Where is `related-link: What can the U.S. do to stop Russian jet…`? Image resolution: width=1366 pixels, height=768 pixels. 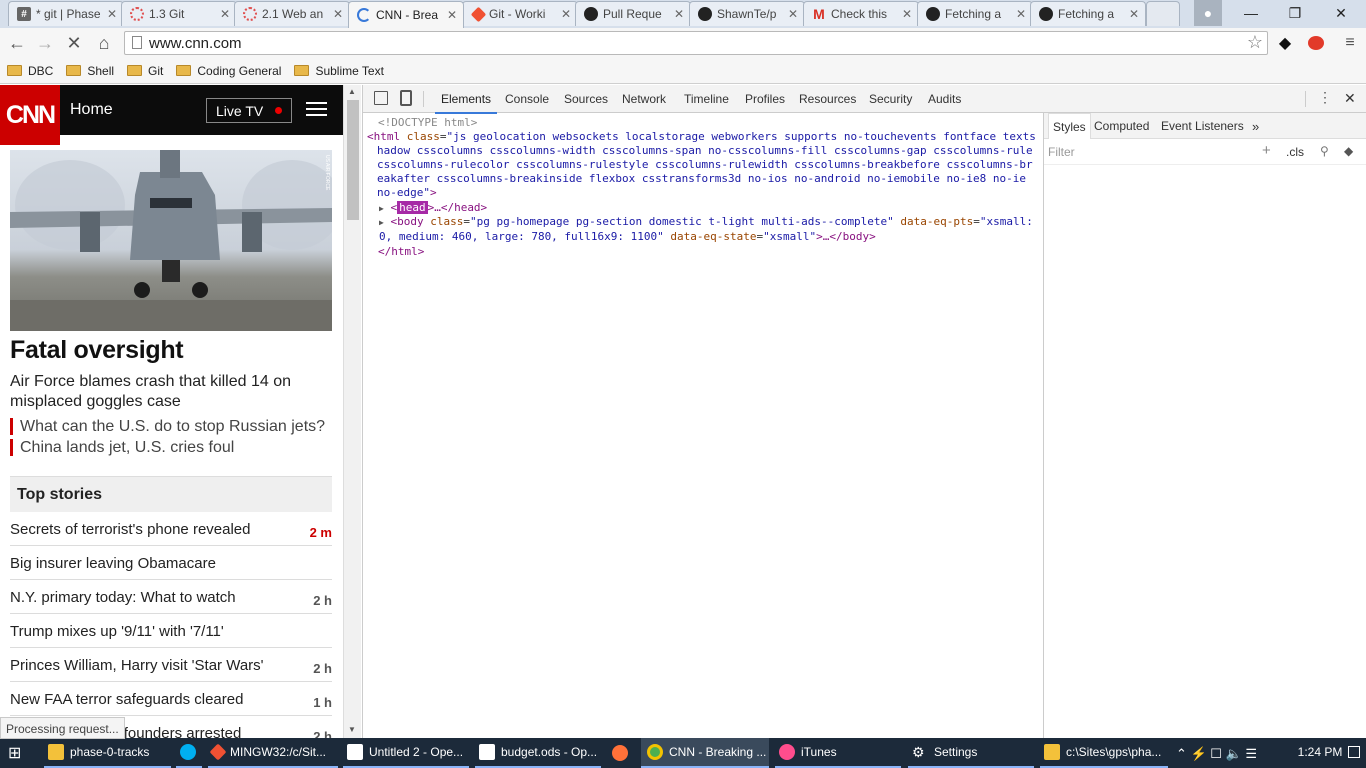
related-link: What can the U.S. do to stop Russian jet… is located at coordinates (167, 426).